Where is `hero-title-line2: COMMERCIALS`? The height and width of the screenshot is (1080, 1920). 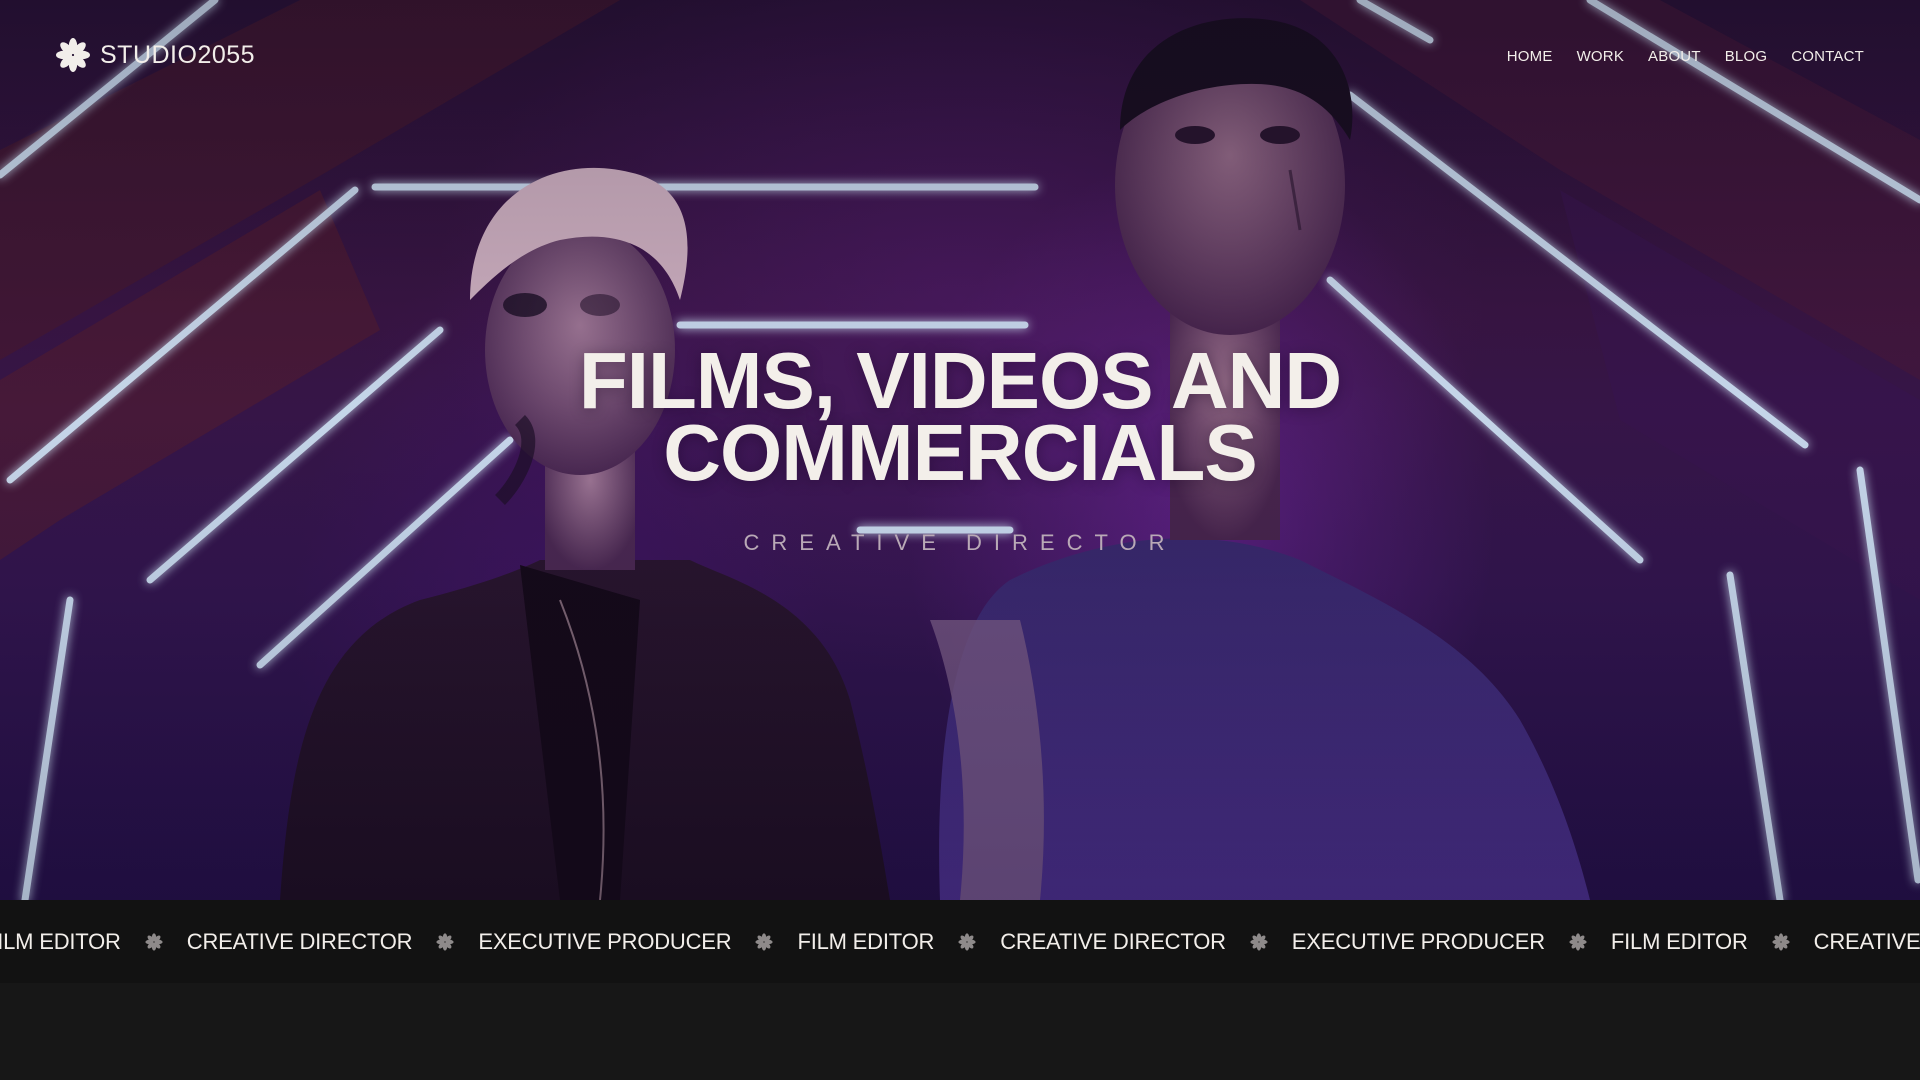 hero-title-line2: COMMERCIALS is located at coordinates (960, 452).